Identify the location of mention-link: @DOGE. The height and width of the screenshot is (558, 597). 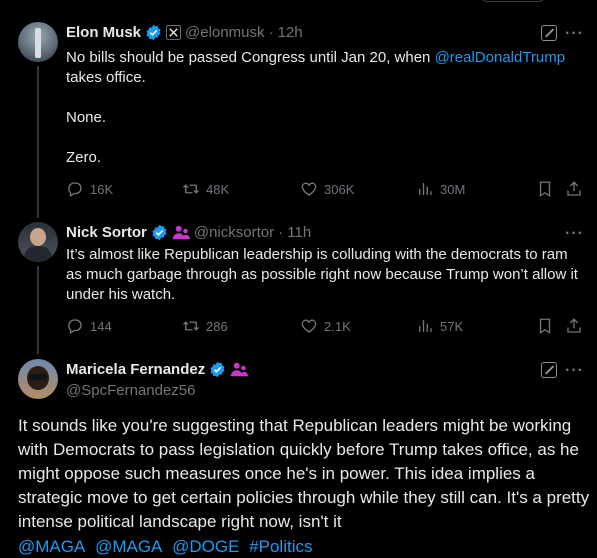
(205, 546).